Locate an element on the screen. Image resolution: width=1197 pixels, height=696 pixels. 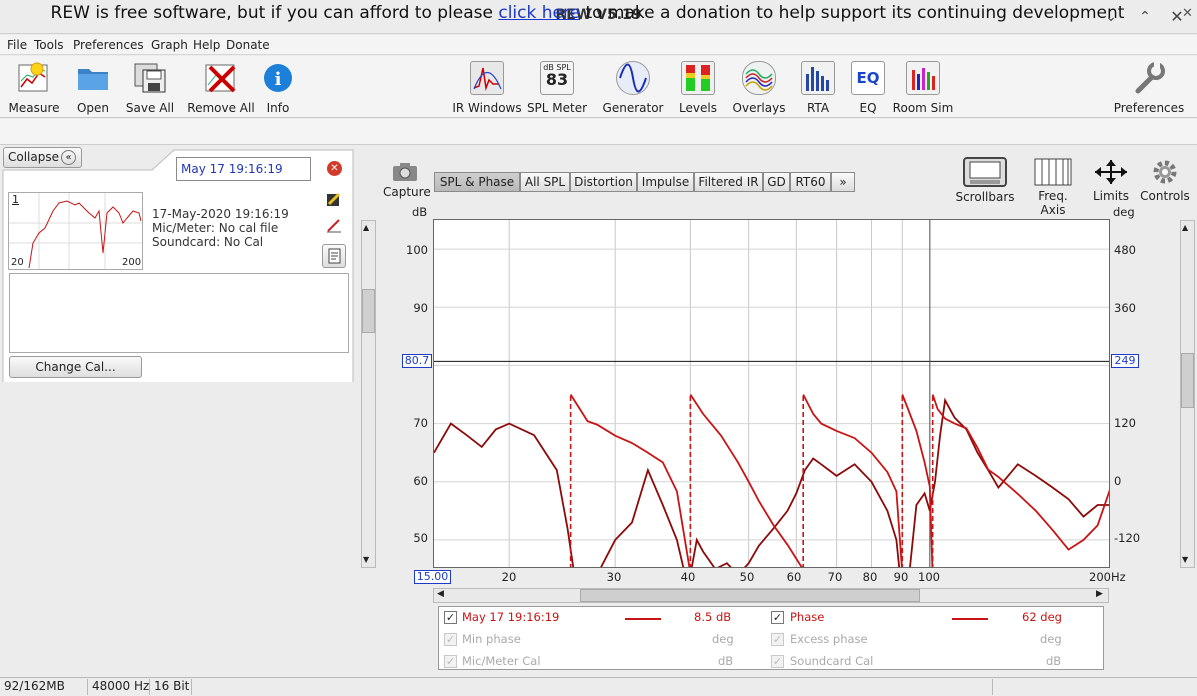
tab-impulse: Impulse is located at coordinates (665, 182).